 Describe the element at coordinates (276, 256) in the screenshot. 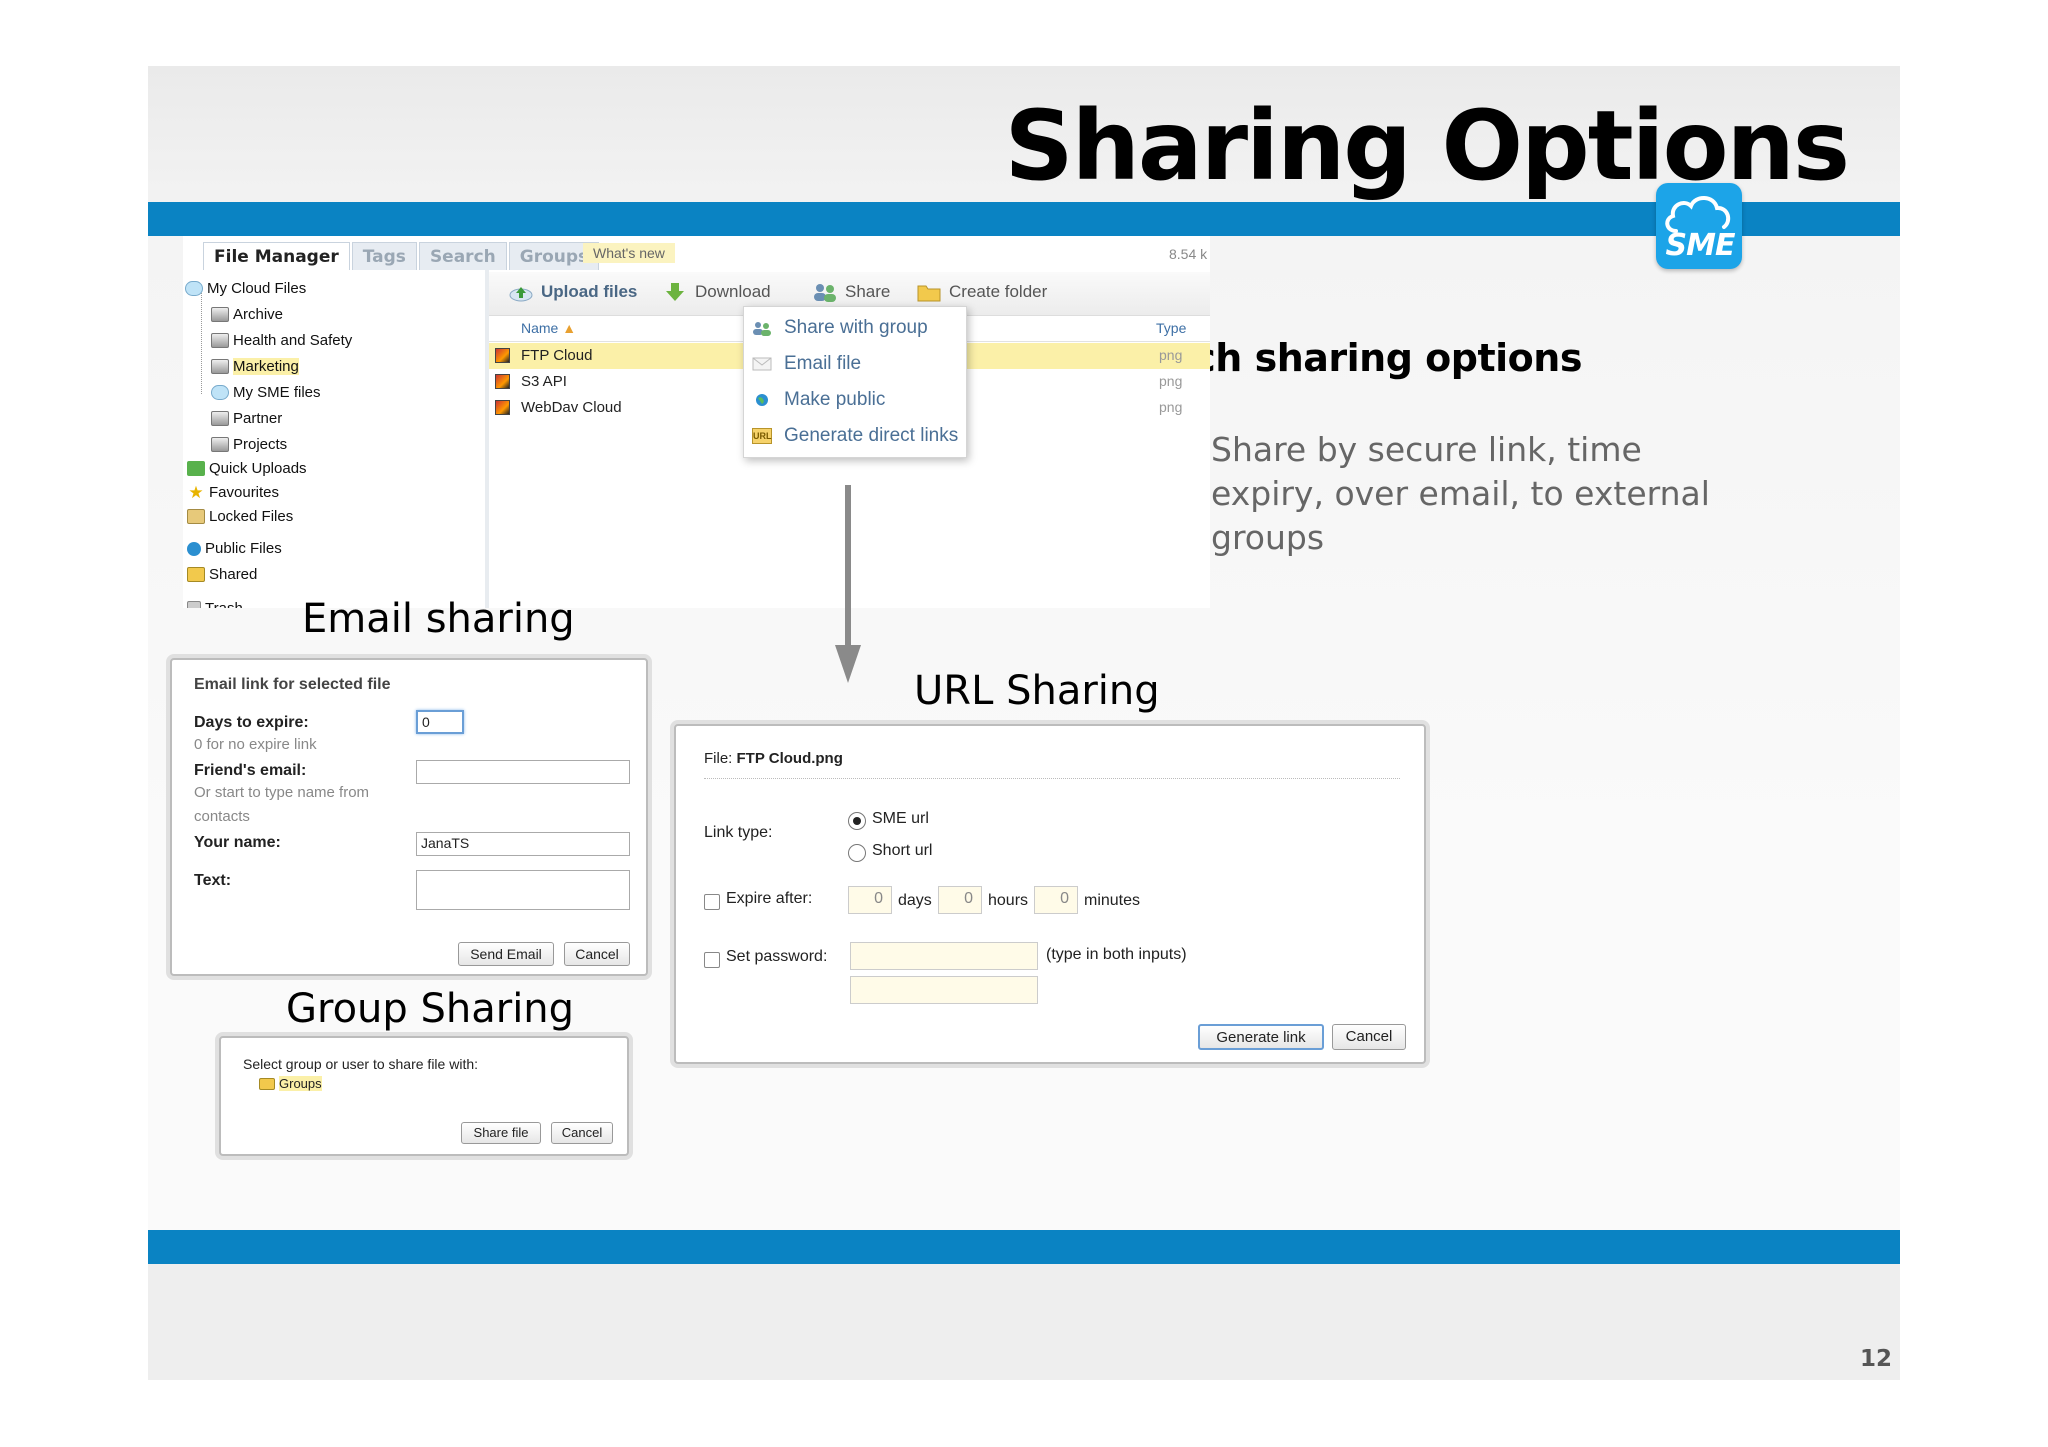

I see `tab-file-manager: File Manager` at that location.